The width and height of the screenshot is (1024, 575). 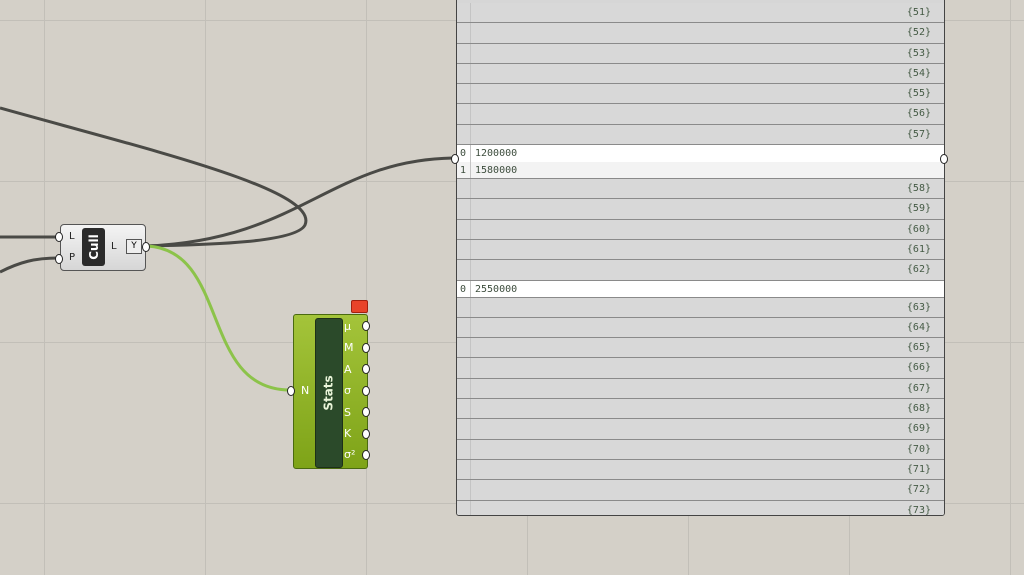 What do you see at coordinates (700, 429) in the screenshot?
I see `panel-branch-row: {69}` at bounding box center [700, 429].